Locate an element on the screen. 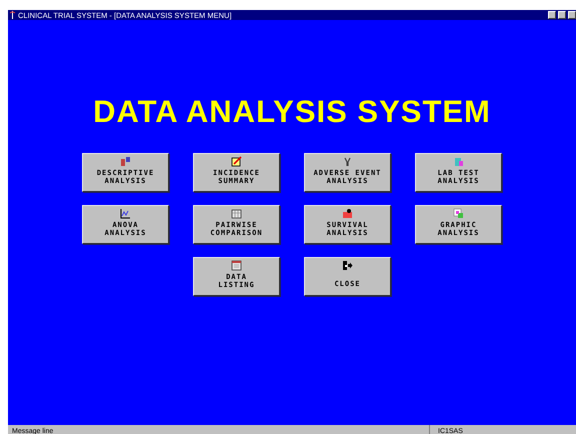  calendar-icon is located at coordinates (236, 265).